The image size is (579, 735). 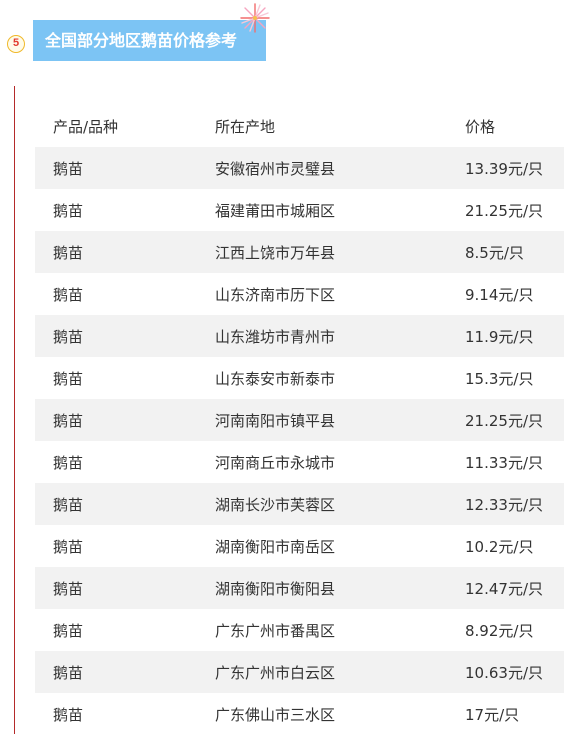 I want to click on cell-origin: 江西上饶市万年县, so click(x=275, y=252).